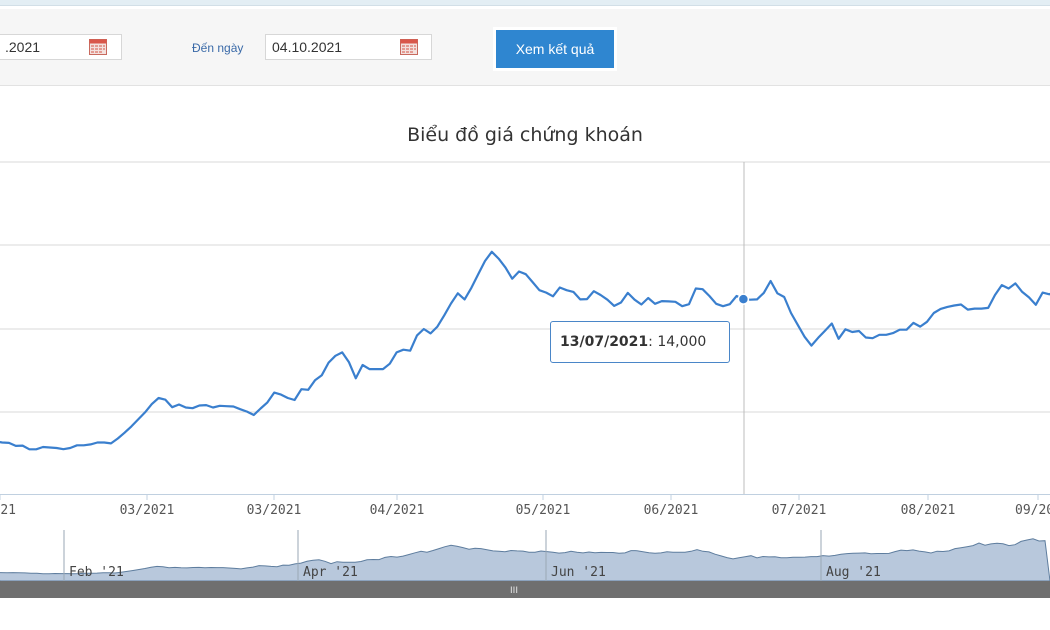  I want to click on tooltip-value: 14,000, so click(682, 342).